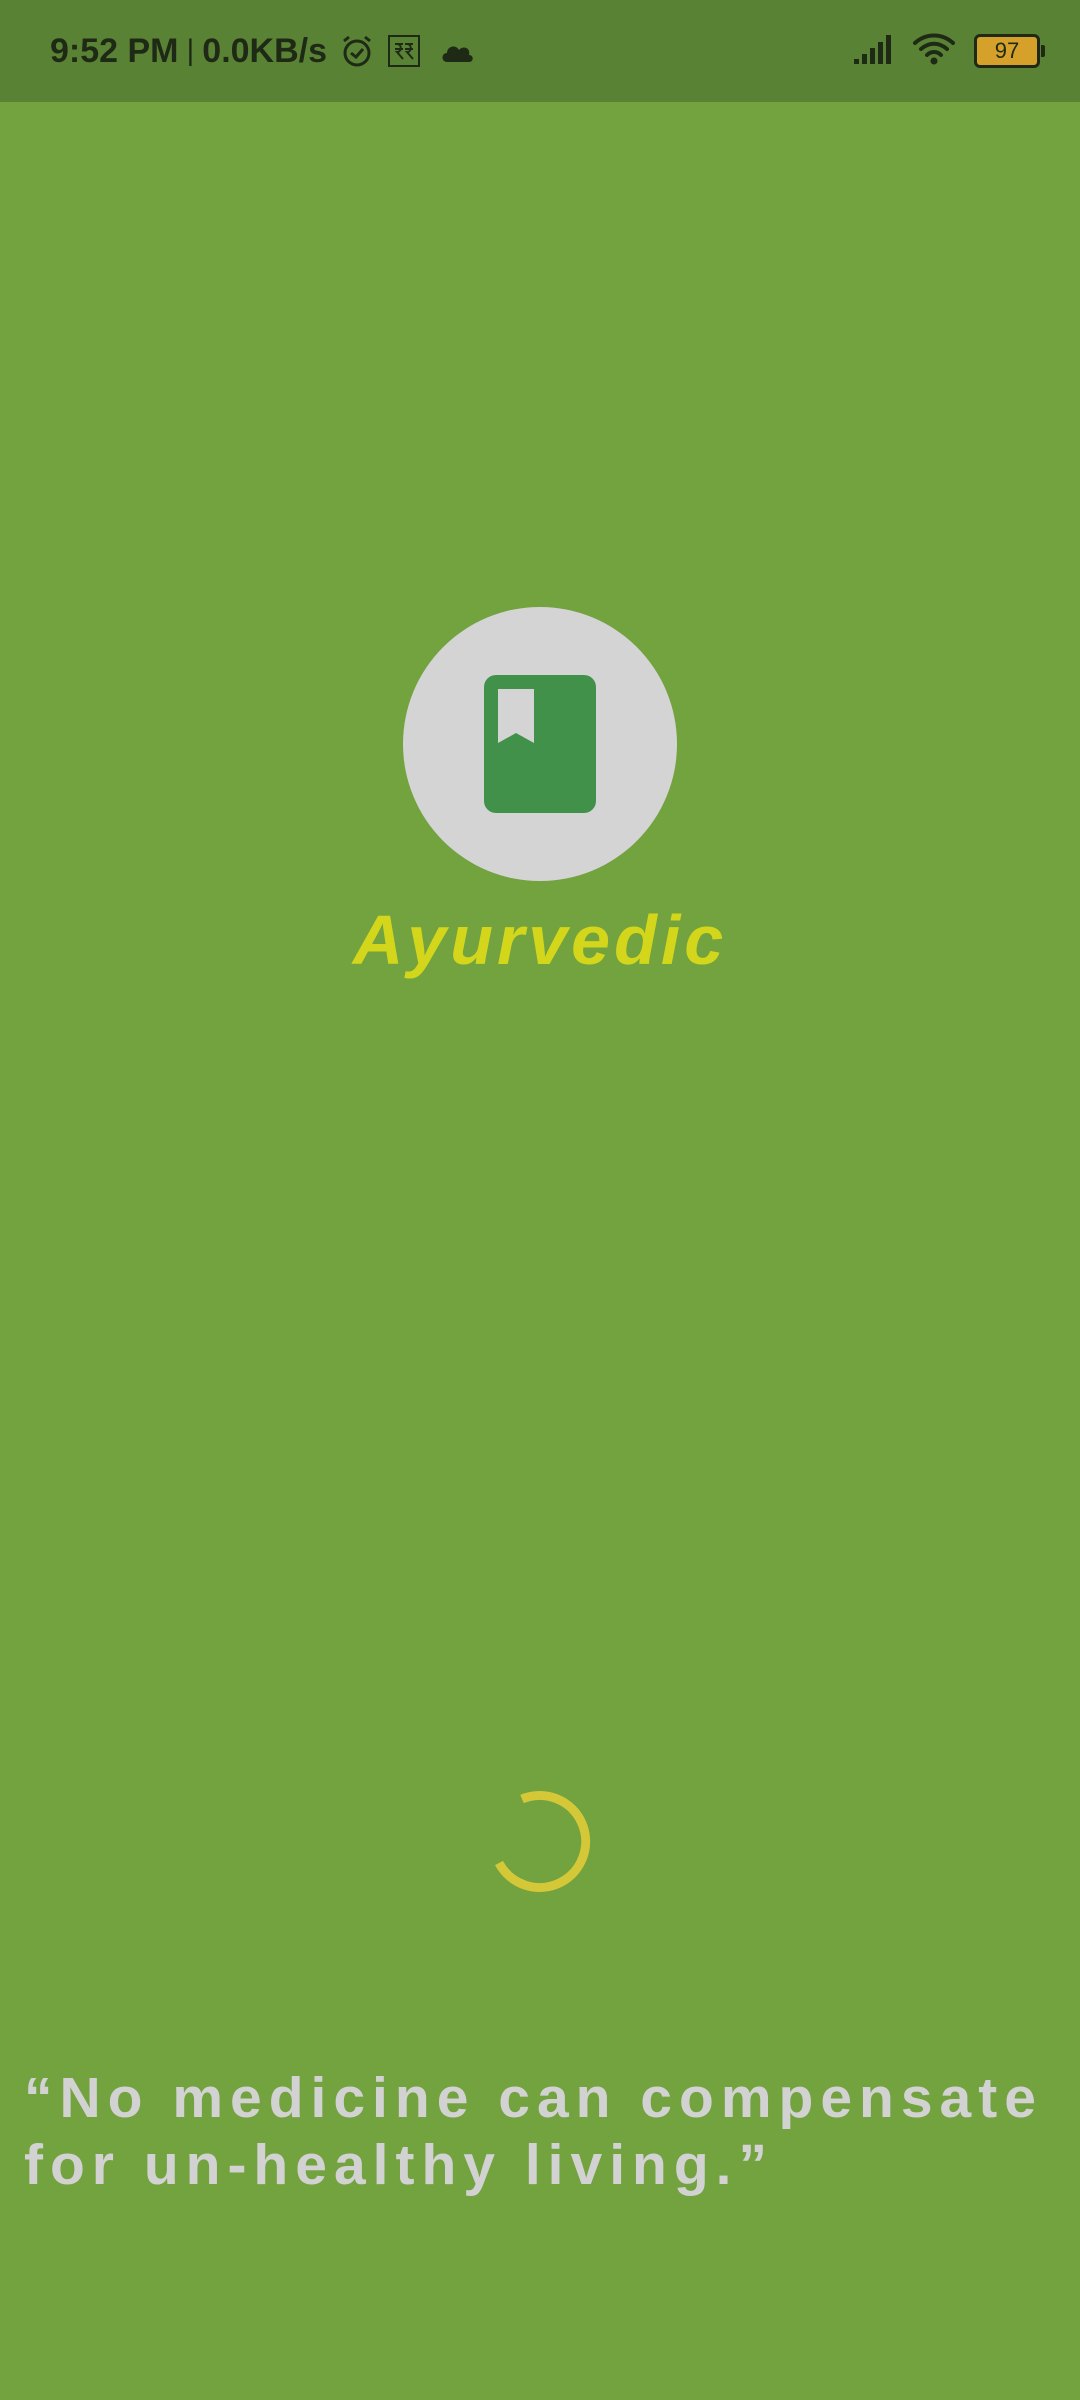 This screenshot has width=1080, height=2400. What do you see at coordinates (357, 51) in the screenshot?
I see `alarm-icon` at bounding box center [357, 51].